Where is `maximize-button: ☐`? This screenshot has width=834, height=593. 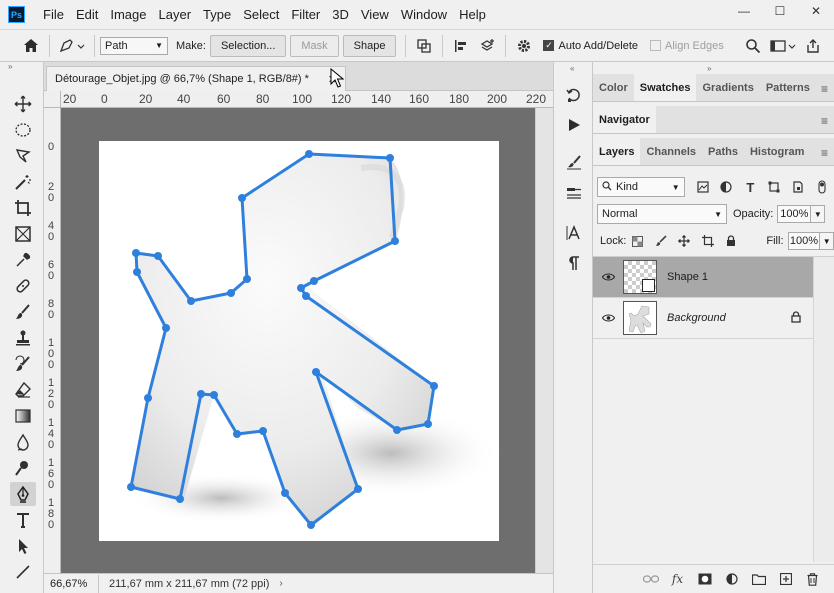
maximize-button: ☐ is located at coordinates (780, 11).